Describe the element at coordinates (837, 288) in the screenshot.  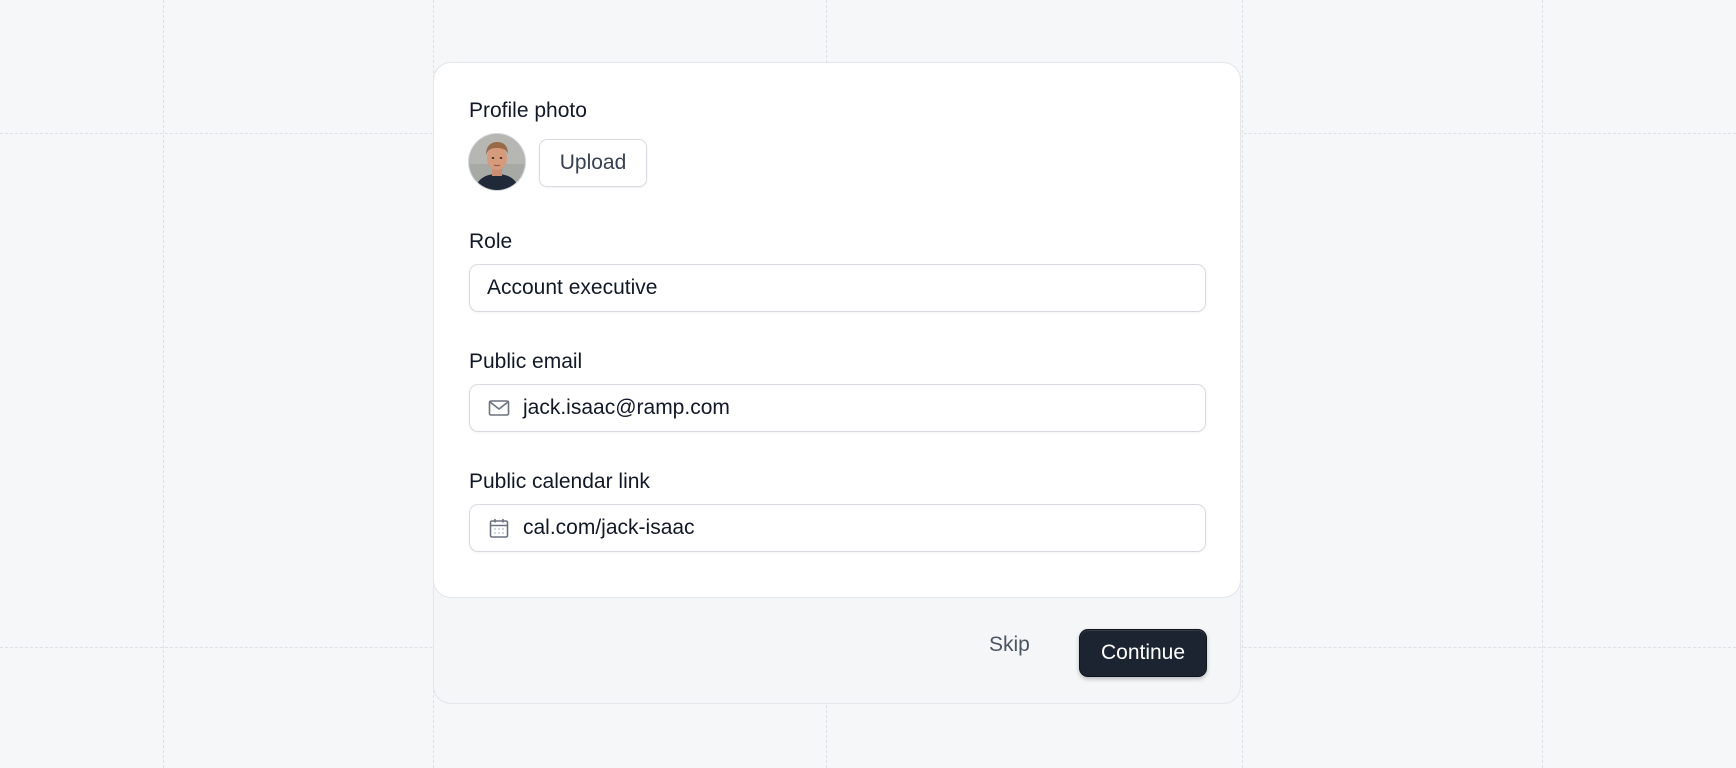
I see `role-input: Account executive` at that location.